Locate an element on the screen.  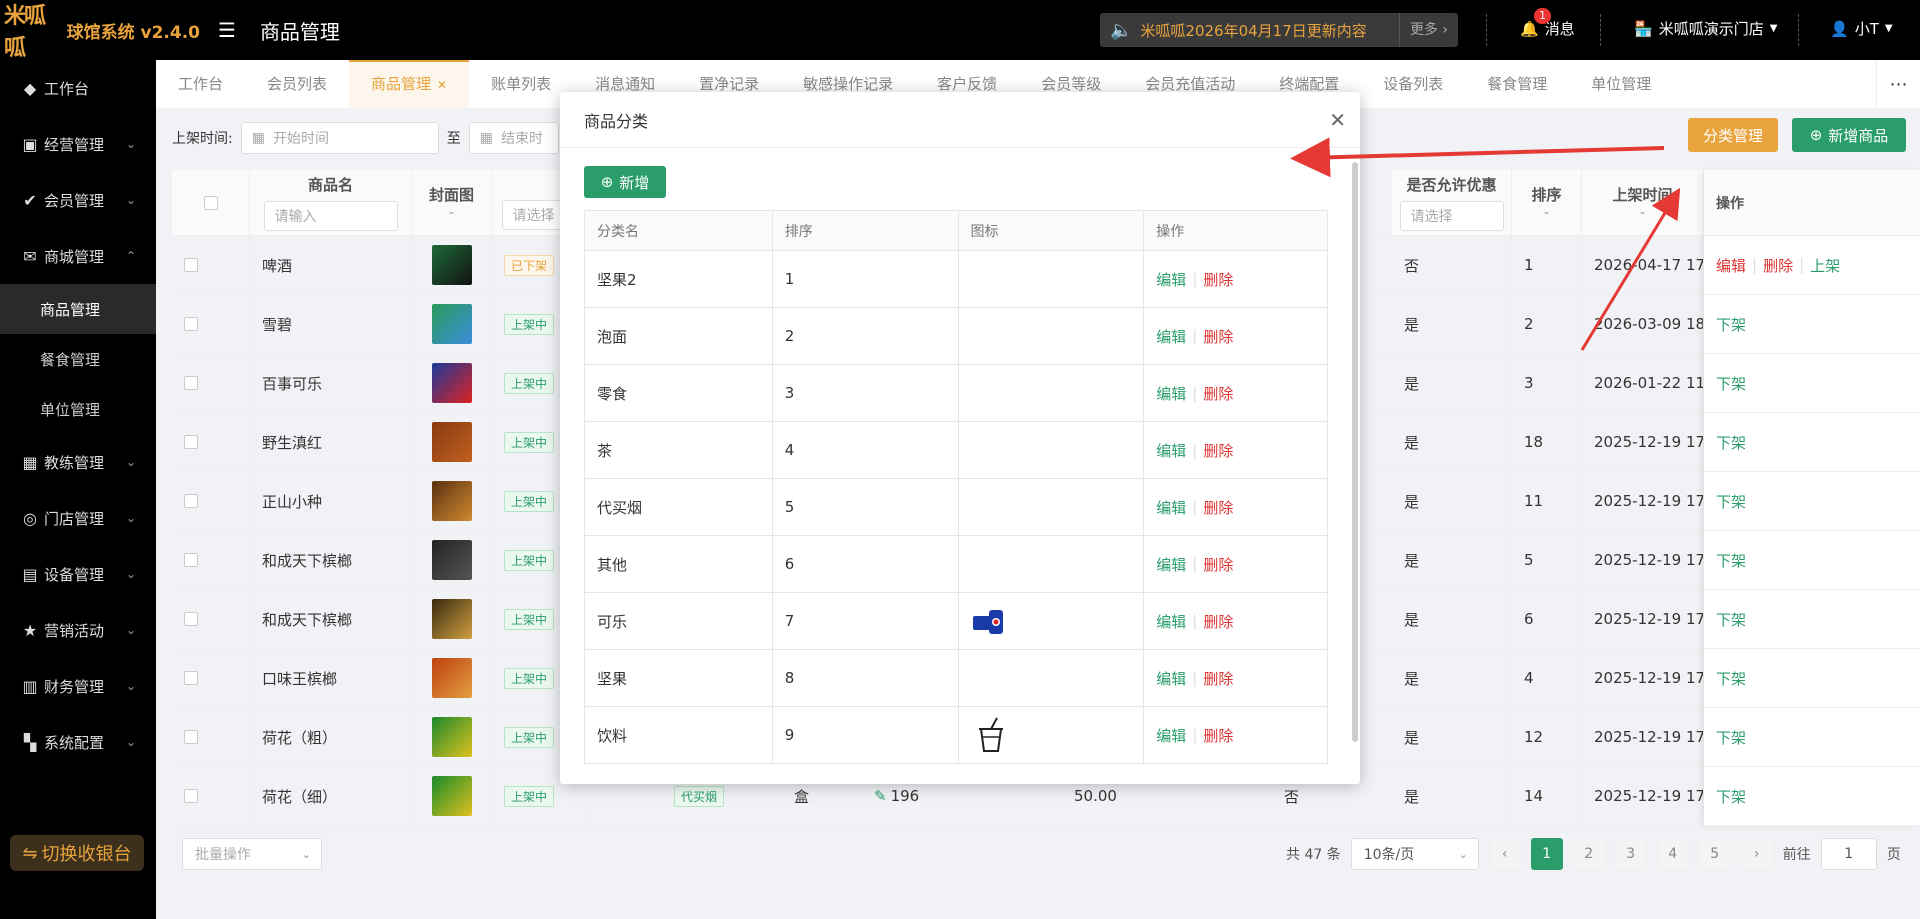
user-menu: 👤 小T ▼ is located at coordinates (1861, 28).